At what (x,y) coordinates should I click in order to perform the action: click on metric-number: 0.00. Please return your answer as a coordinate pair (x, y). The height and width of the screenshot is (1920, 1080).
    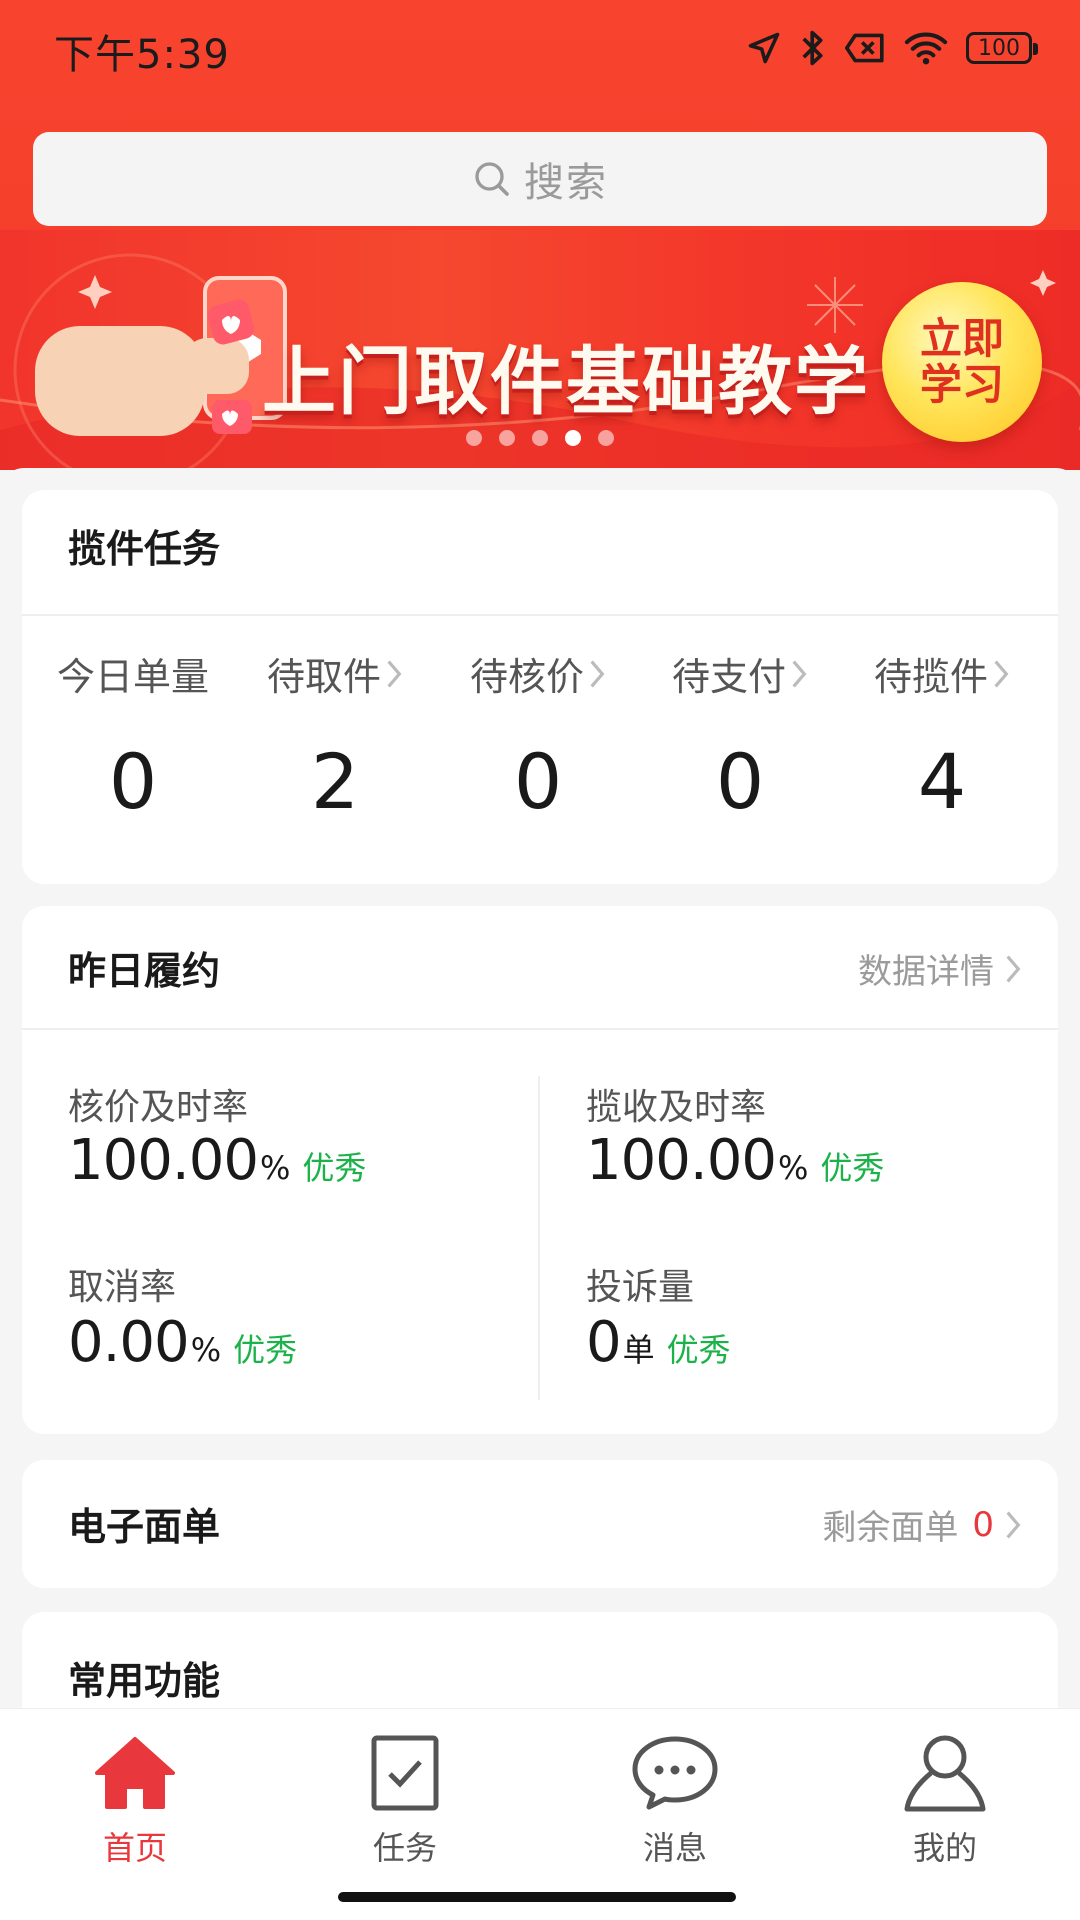
    Looking at the image, I should click on (129, 1342).